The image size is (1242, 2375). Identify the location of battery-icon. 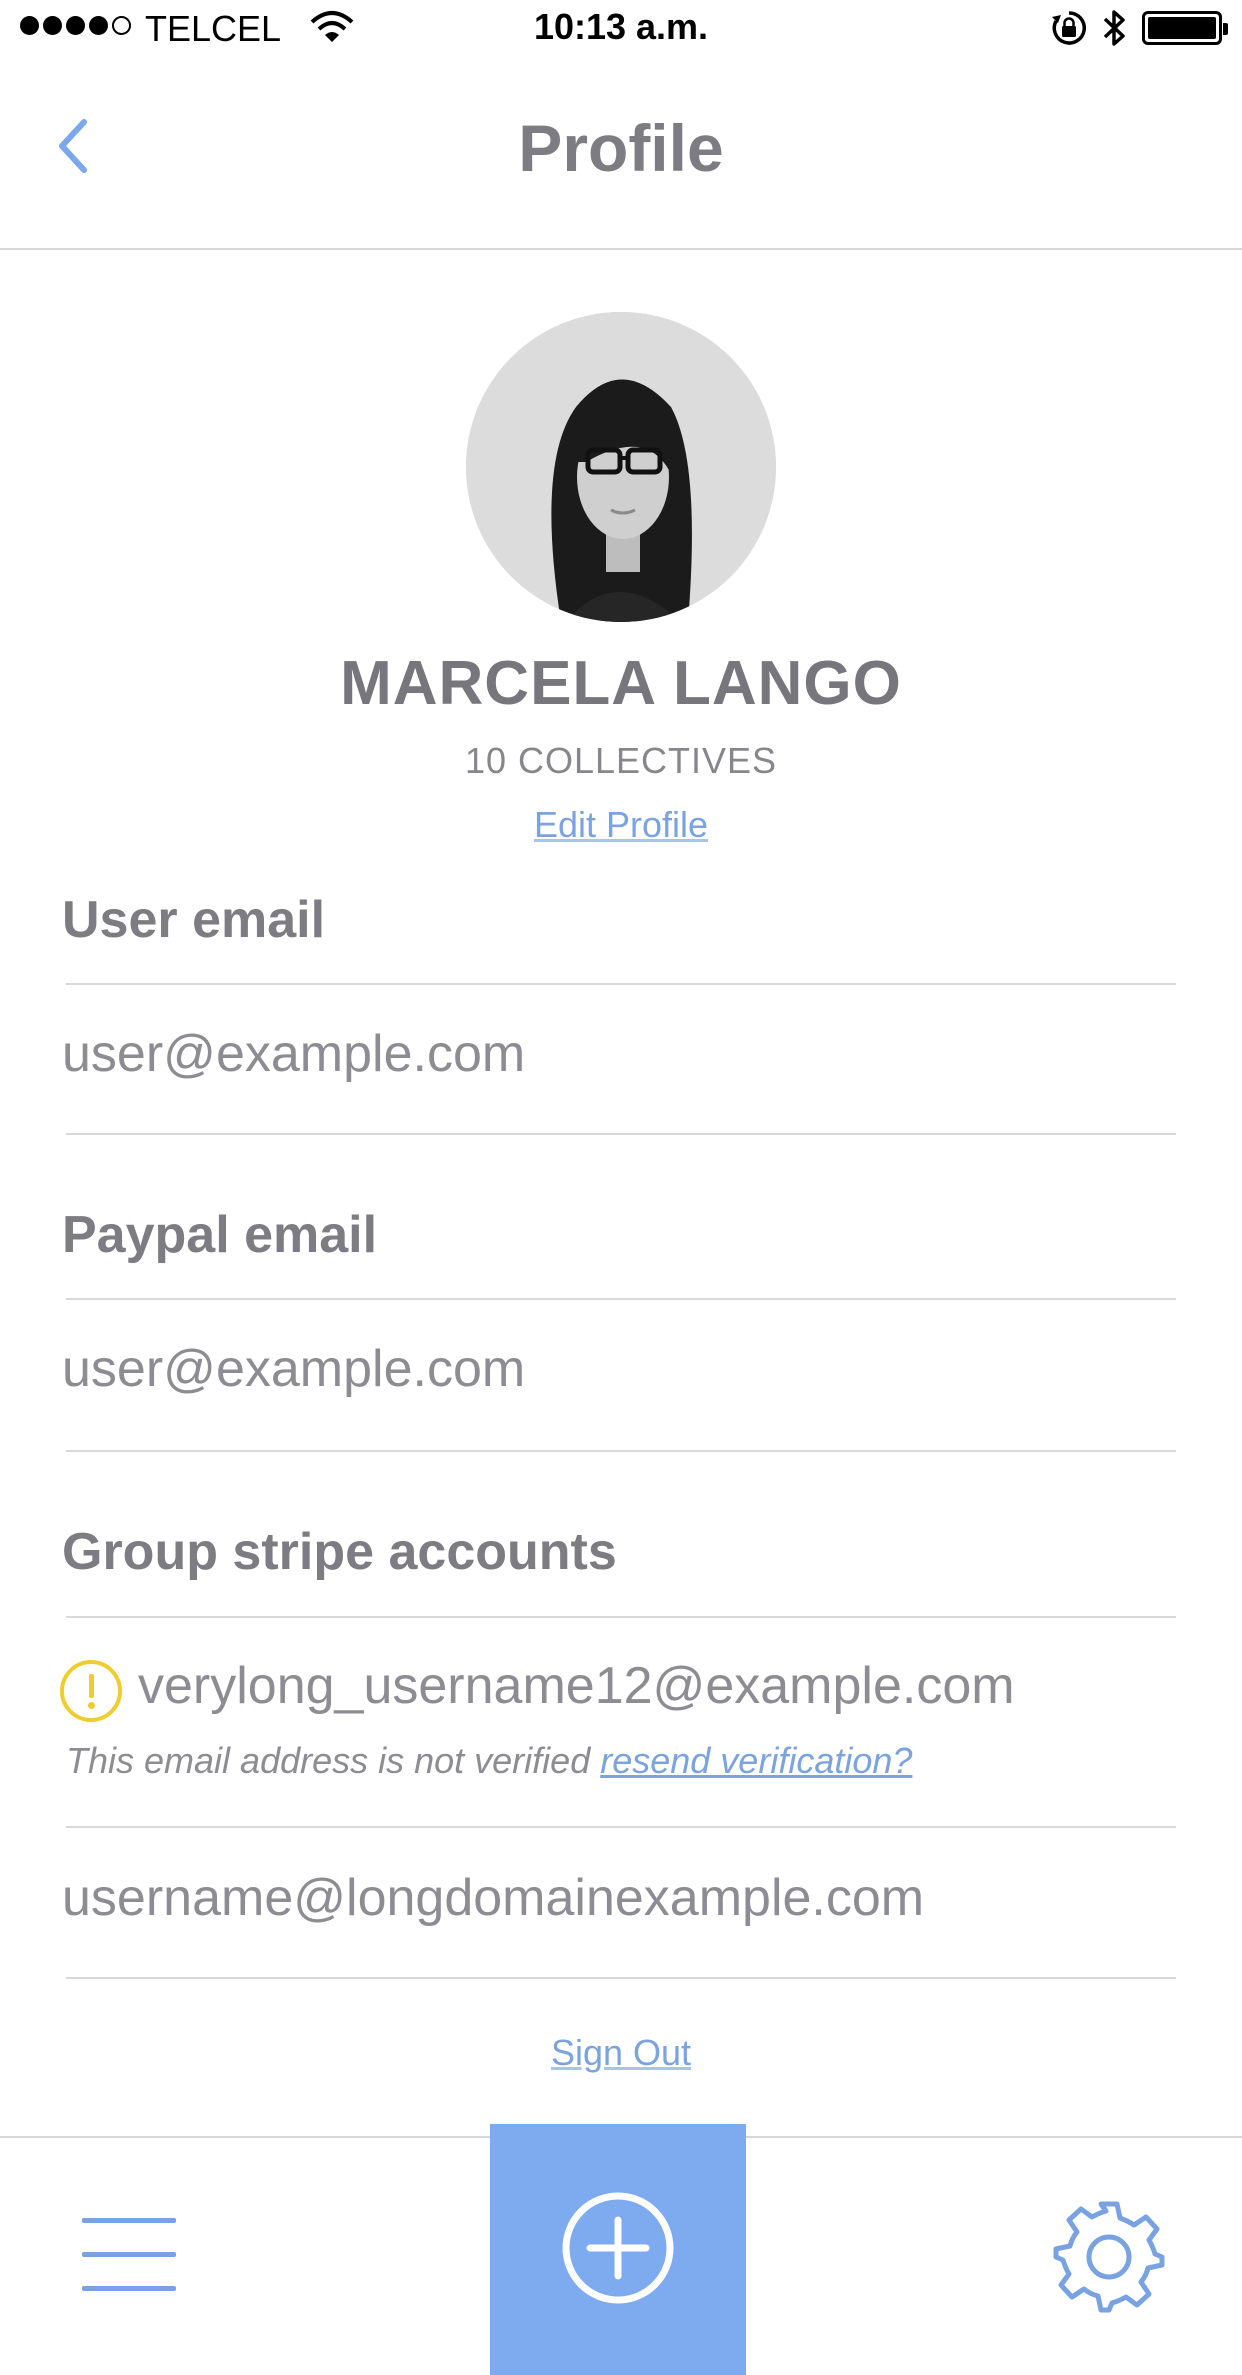
(1185, 28).